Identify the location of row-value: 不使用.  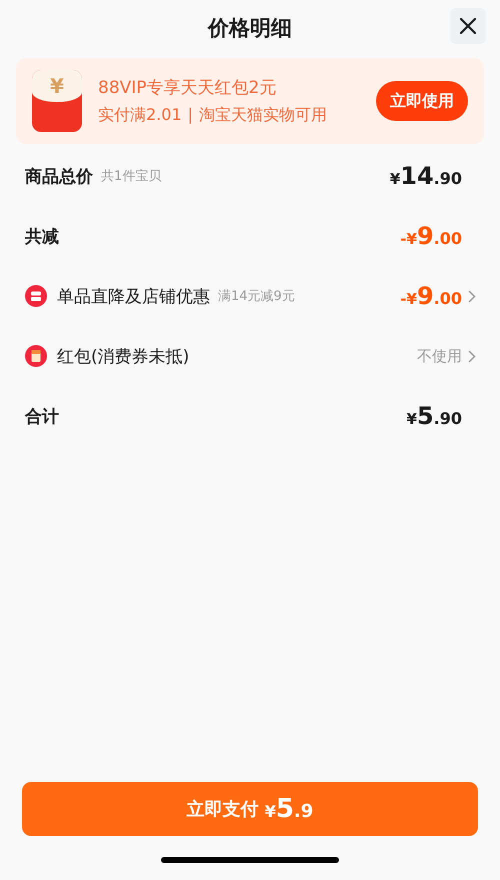
(439, 356).